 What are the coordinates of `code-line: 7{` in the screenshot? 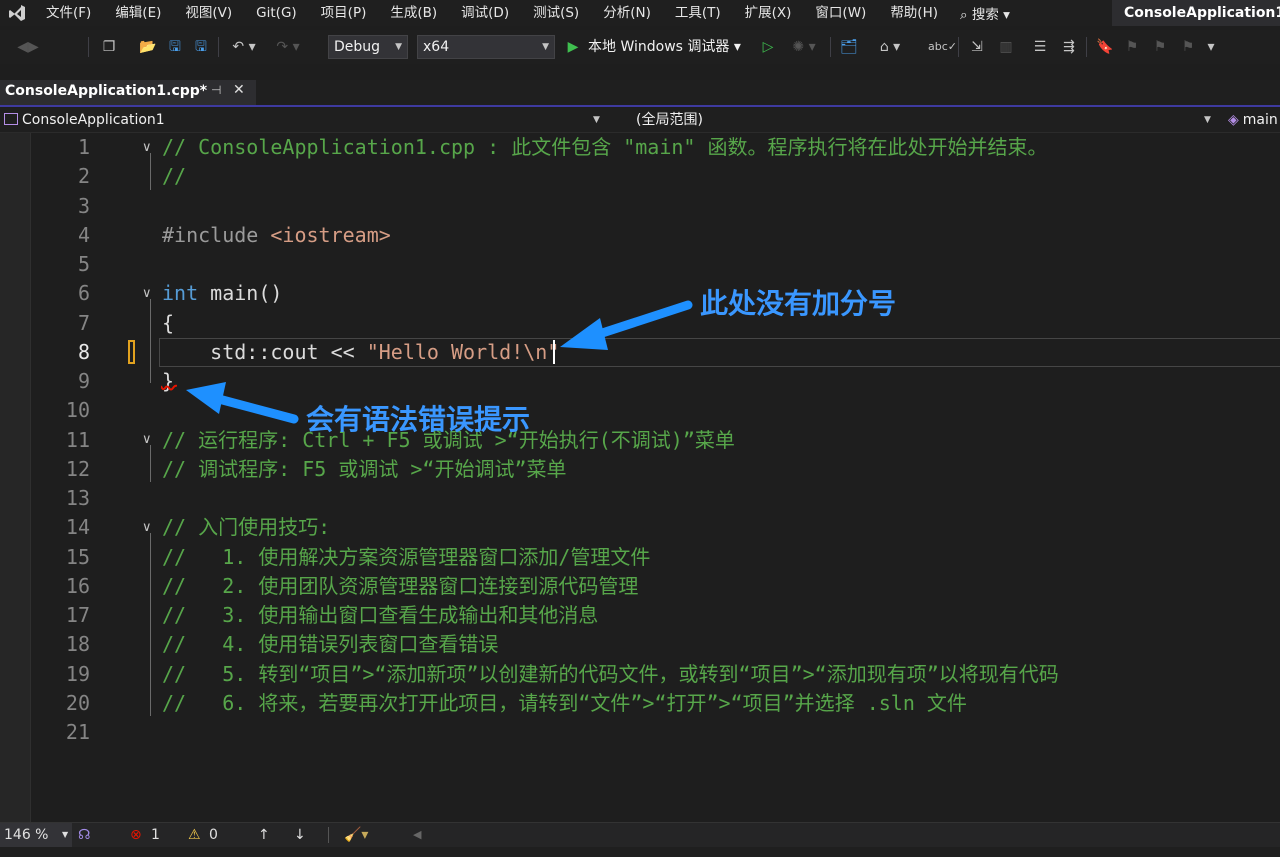 It's located at (640, 323).